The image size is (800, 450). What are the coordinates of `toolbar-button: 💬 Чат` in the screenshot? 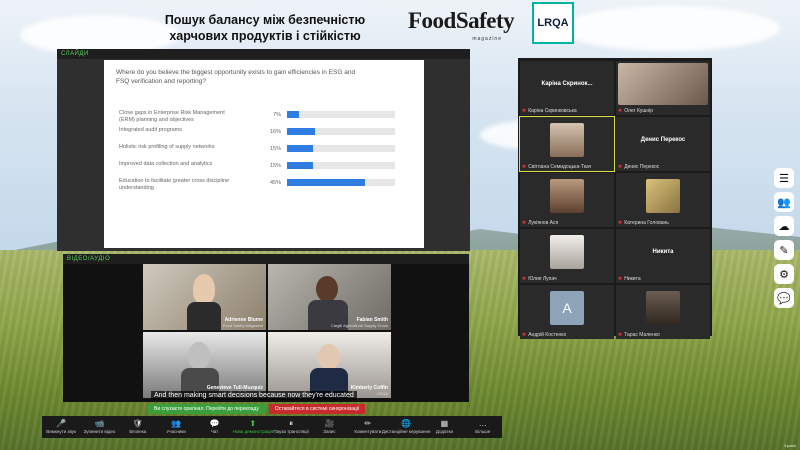 It's located at (214, 427).